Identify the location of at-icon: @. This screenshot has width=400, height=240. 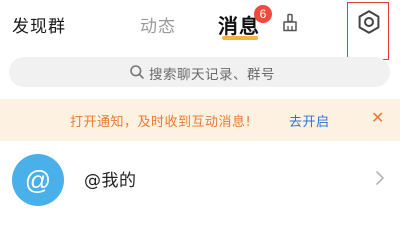
(38, 180).